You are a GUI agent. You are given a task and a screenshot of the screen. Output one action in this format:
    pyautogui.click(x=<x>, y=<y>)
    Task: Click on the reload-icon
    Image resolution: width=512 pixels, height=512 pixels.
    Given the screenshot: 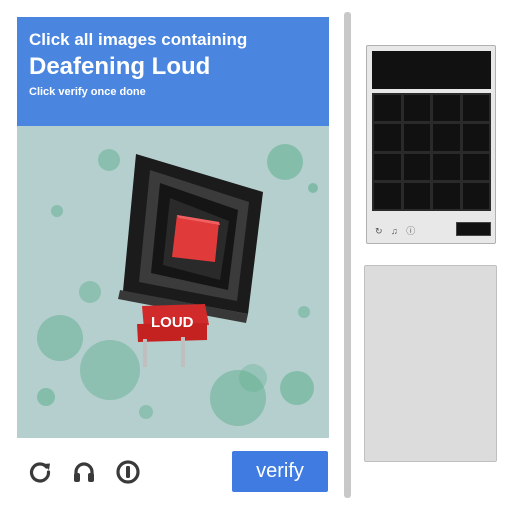 What is the action you would take?
    pyautogui.click(x=40, y=472)
    